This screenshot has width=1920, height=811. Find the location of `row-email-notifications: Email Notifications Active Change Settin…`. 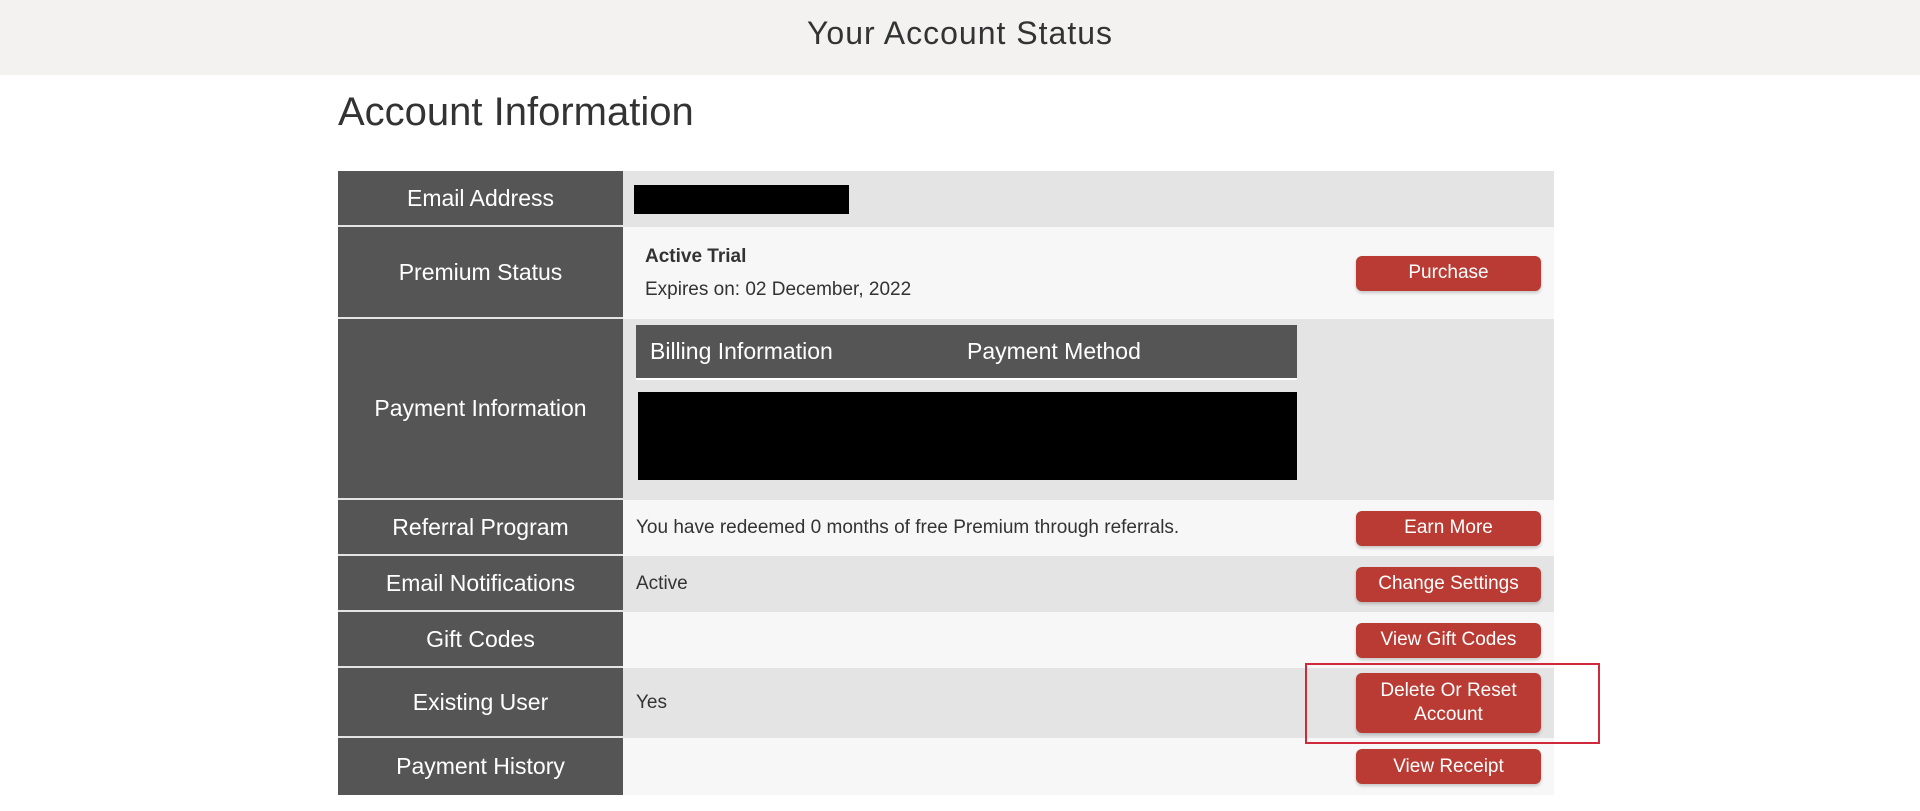

row-email-notifications: Email Notifications Active Change Settin… is located at coordinates (946, 584).